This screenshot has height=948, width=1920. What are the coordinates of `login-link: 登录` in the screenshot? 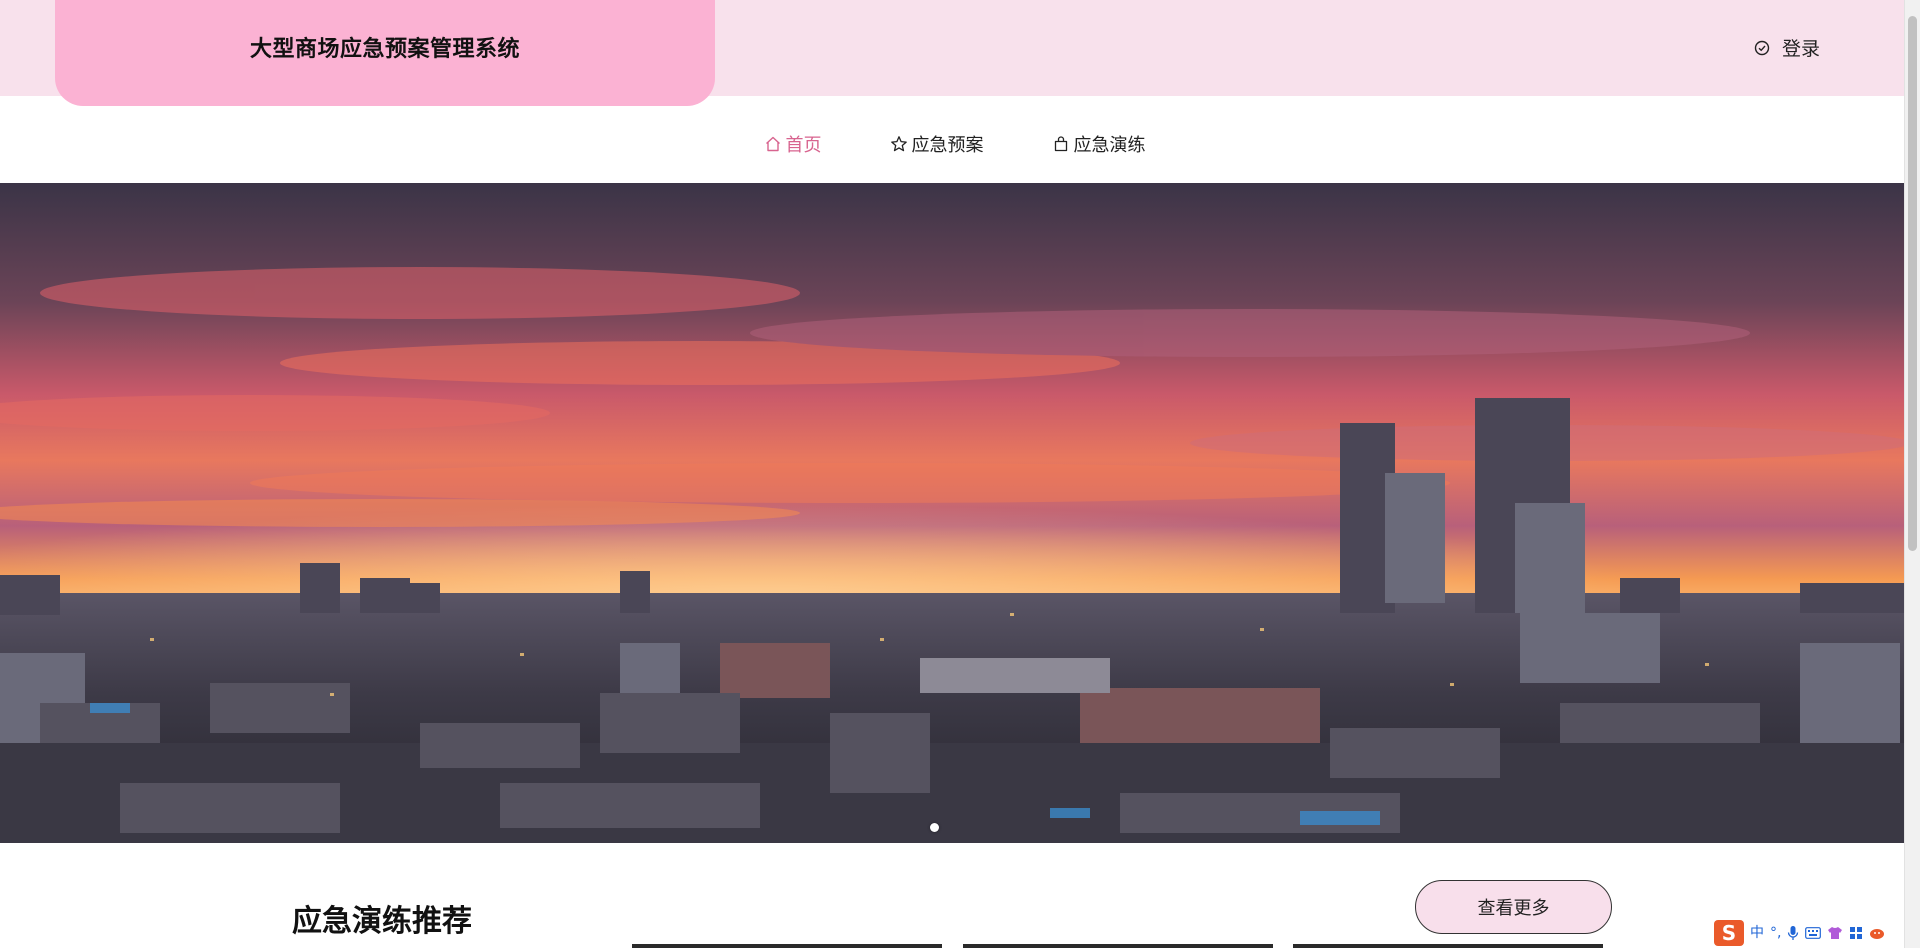 It's located at (1787, 47).